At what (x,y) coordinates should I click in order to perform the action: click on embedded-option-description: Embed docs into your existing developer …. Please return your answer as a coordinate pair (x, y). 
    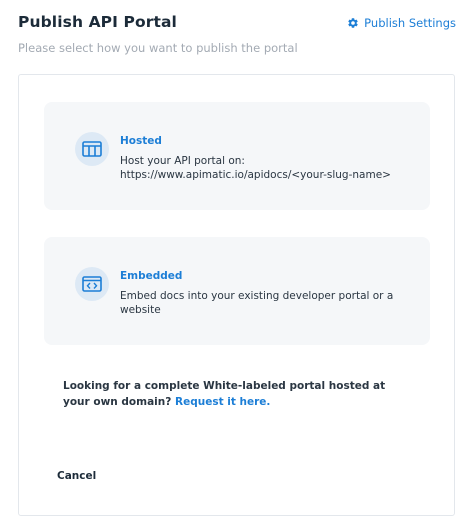
    Looking at the image, I should click on (257, 303).